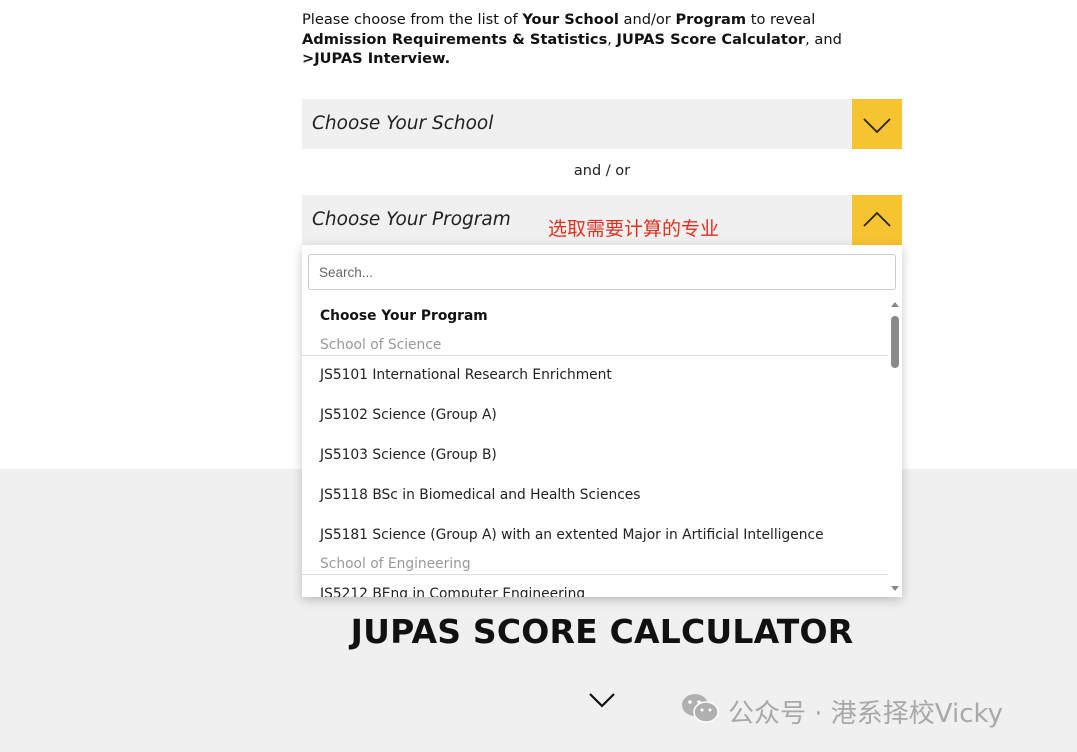  I want to click on chevron-up-icon, so click(877, 220).